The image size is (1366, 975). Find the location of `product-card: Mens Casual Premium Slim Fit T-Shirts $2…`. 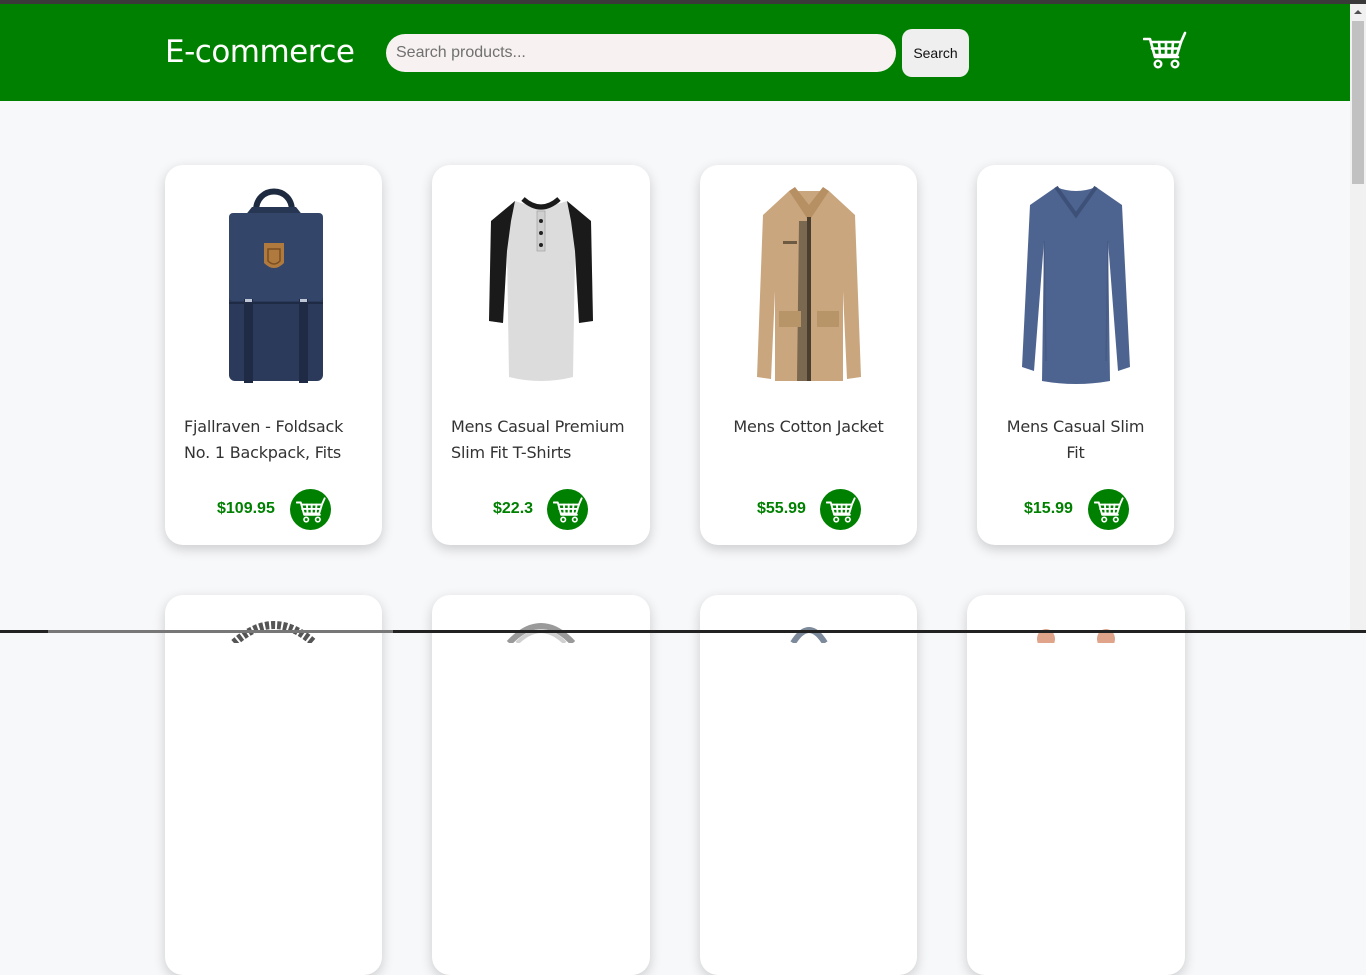

product-card: Mens Casual Premium Slim Fit T-Shirts $2… is located at coordinates (541, 355).